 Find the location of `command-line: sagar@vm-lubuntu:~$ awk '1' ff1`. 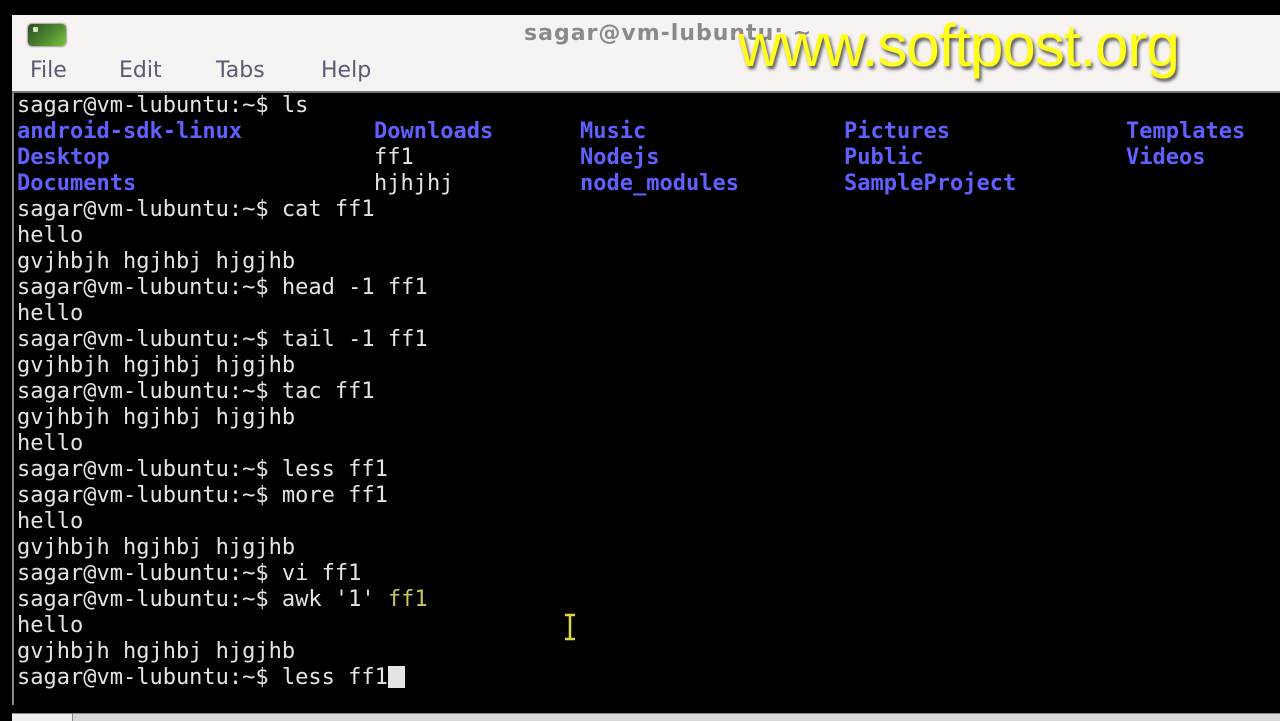

command-line: sagar@vm-lubuntu:~$ awk '1' ff1 is located at coordinates (222, 600).